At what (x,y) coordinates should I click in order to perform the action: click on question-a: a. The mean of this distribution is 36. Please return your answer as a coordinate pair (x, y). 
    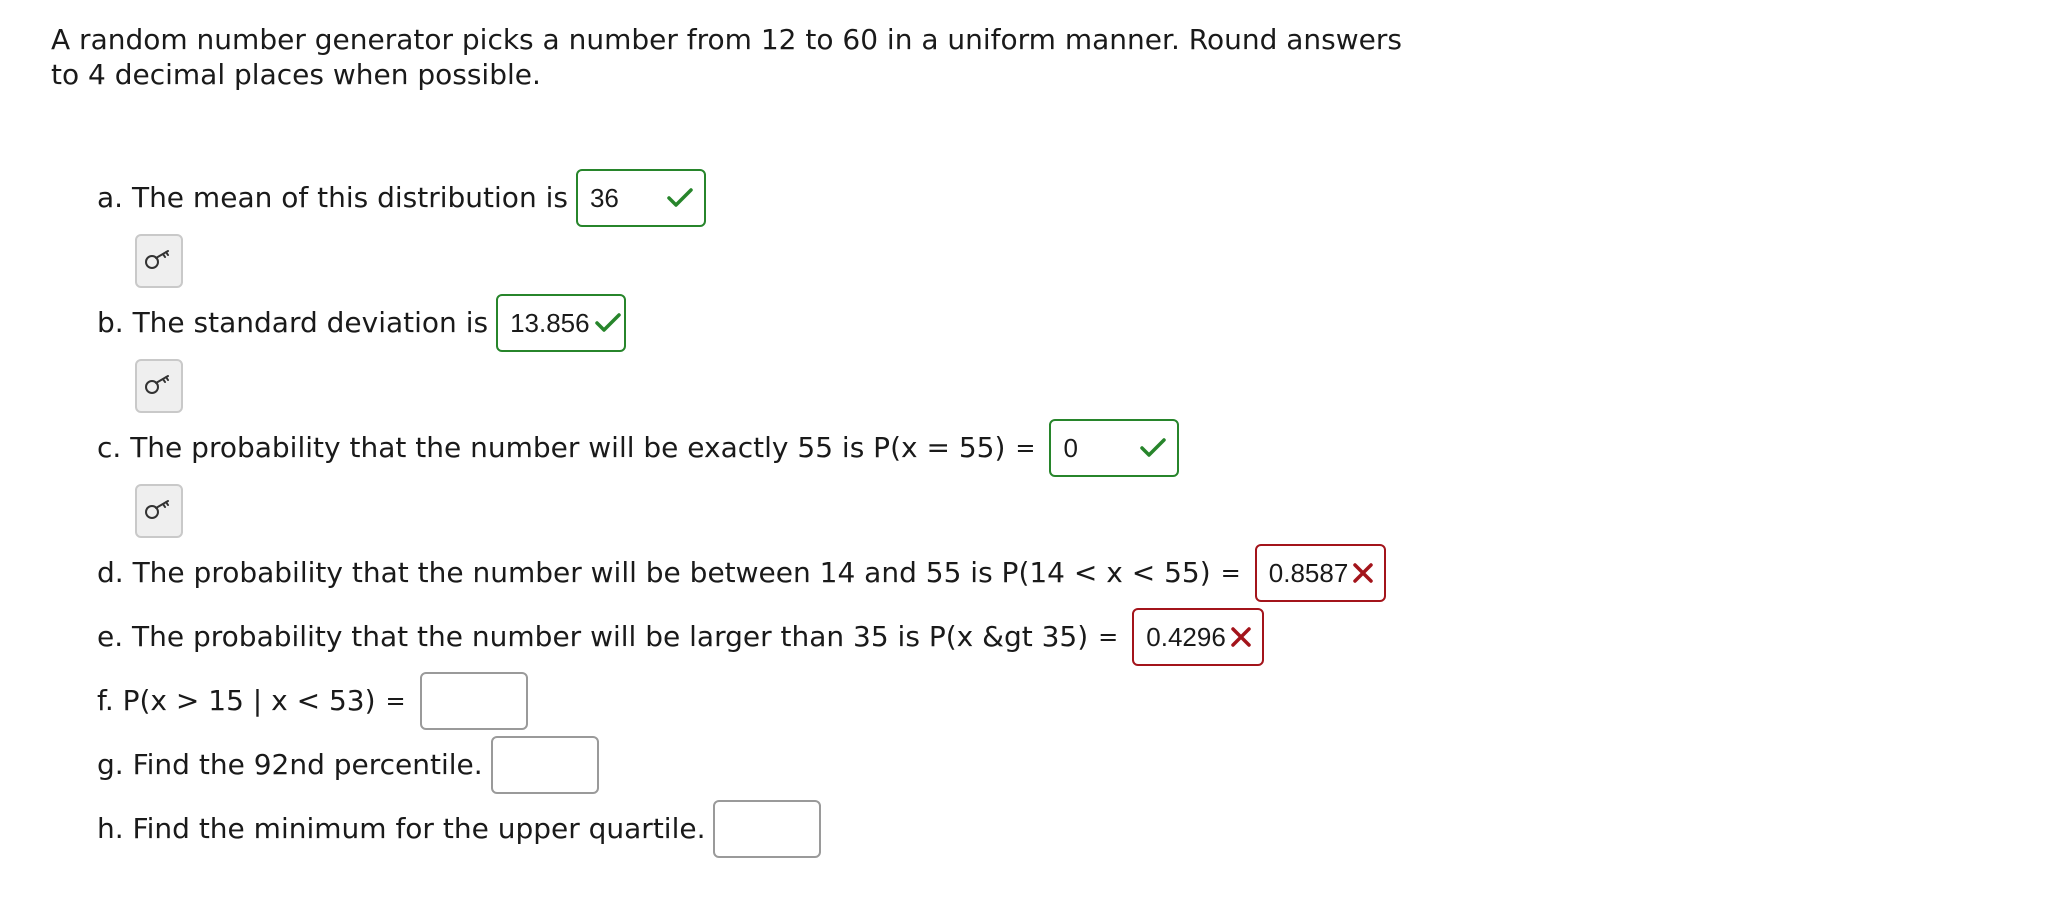
    Looking at the image, I should click on (401, 198).